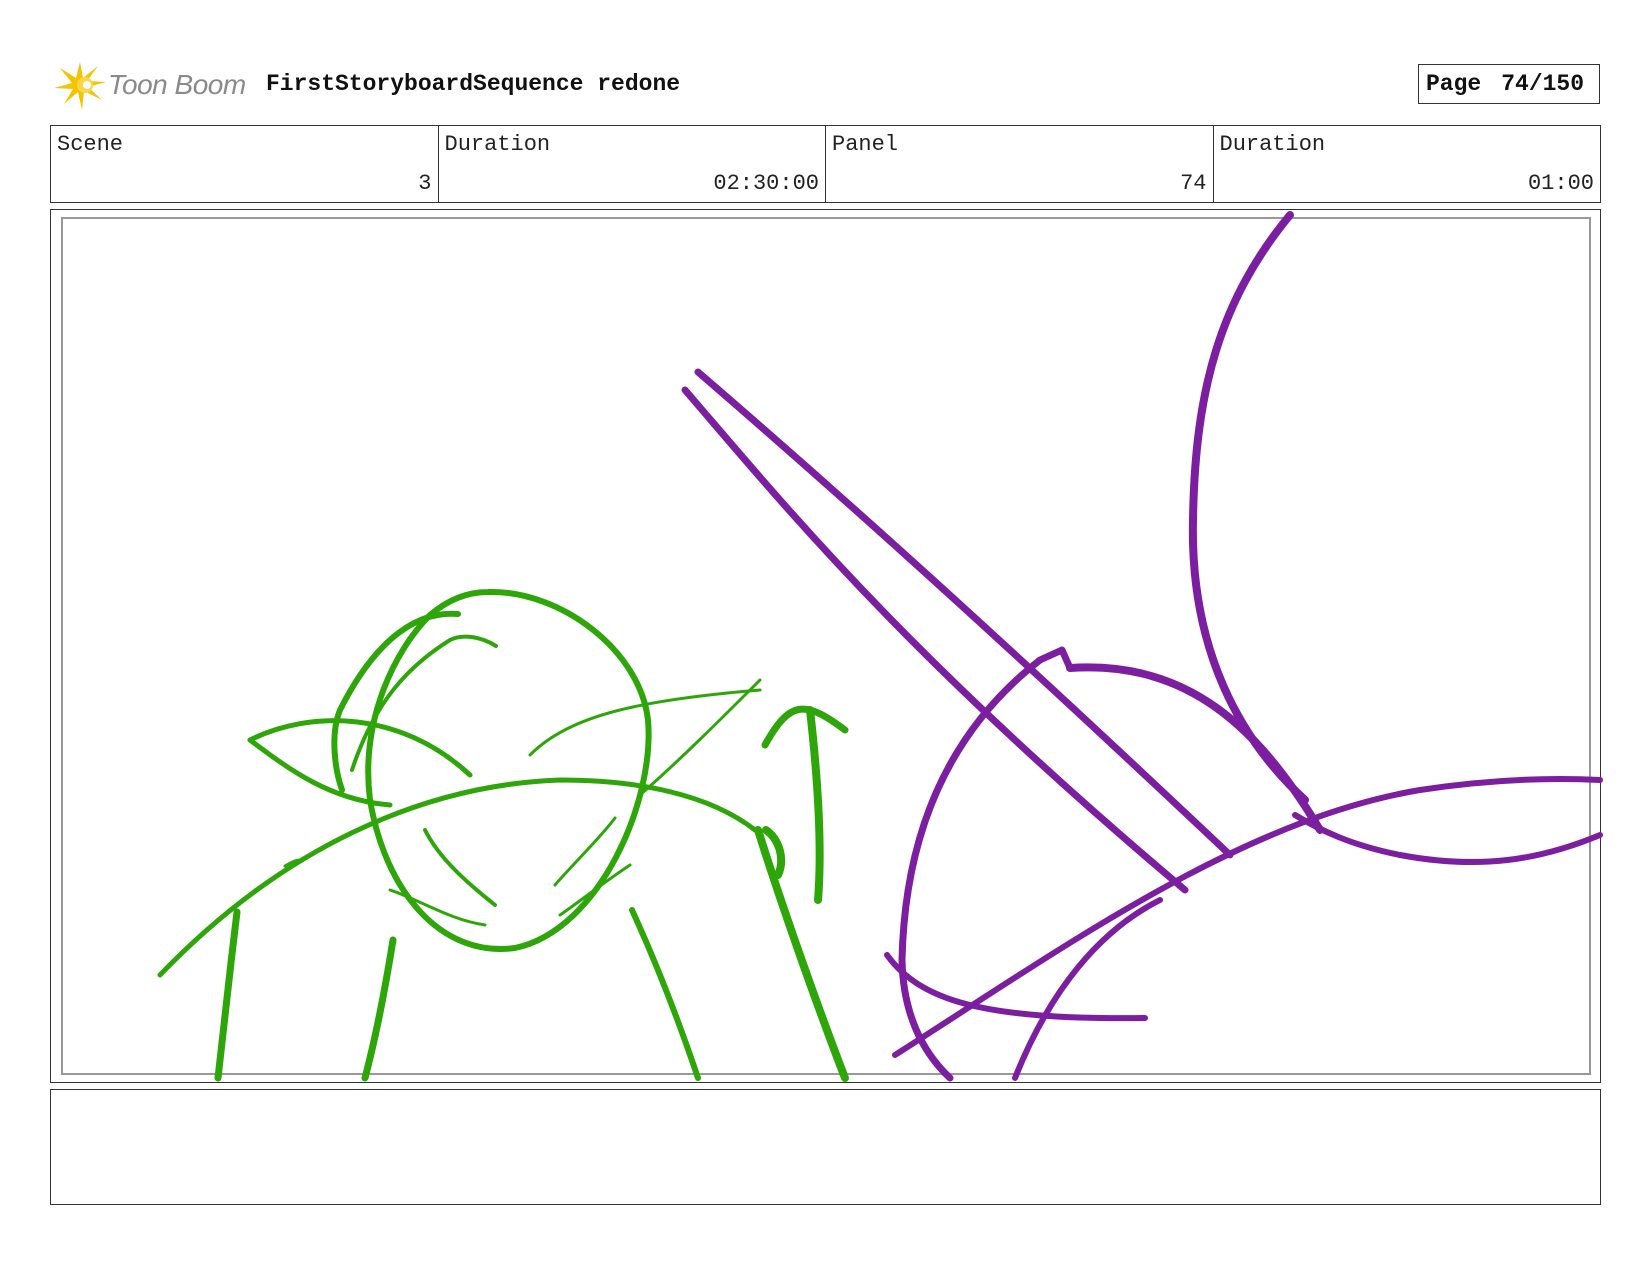 Image resolution: width=1650 pixels, height=1275 pixels. Describe the element at coordinates (825, 1147) in the screenshot. I see `panel-notes-box` at that location.